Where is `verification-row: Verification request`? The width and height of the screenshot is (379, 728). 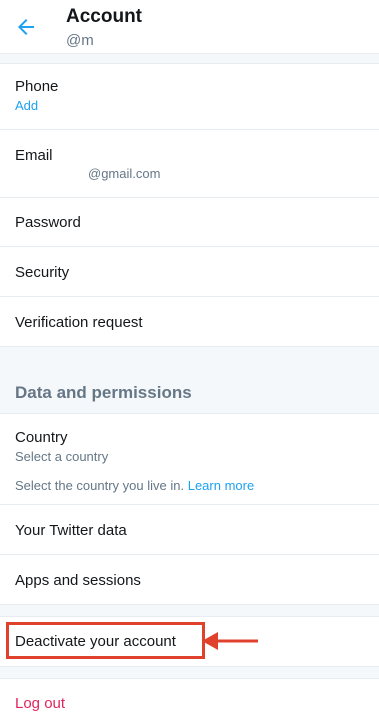
verification-row: Verification request is located at coordinates (189, 322).